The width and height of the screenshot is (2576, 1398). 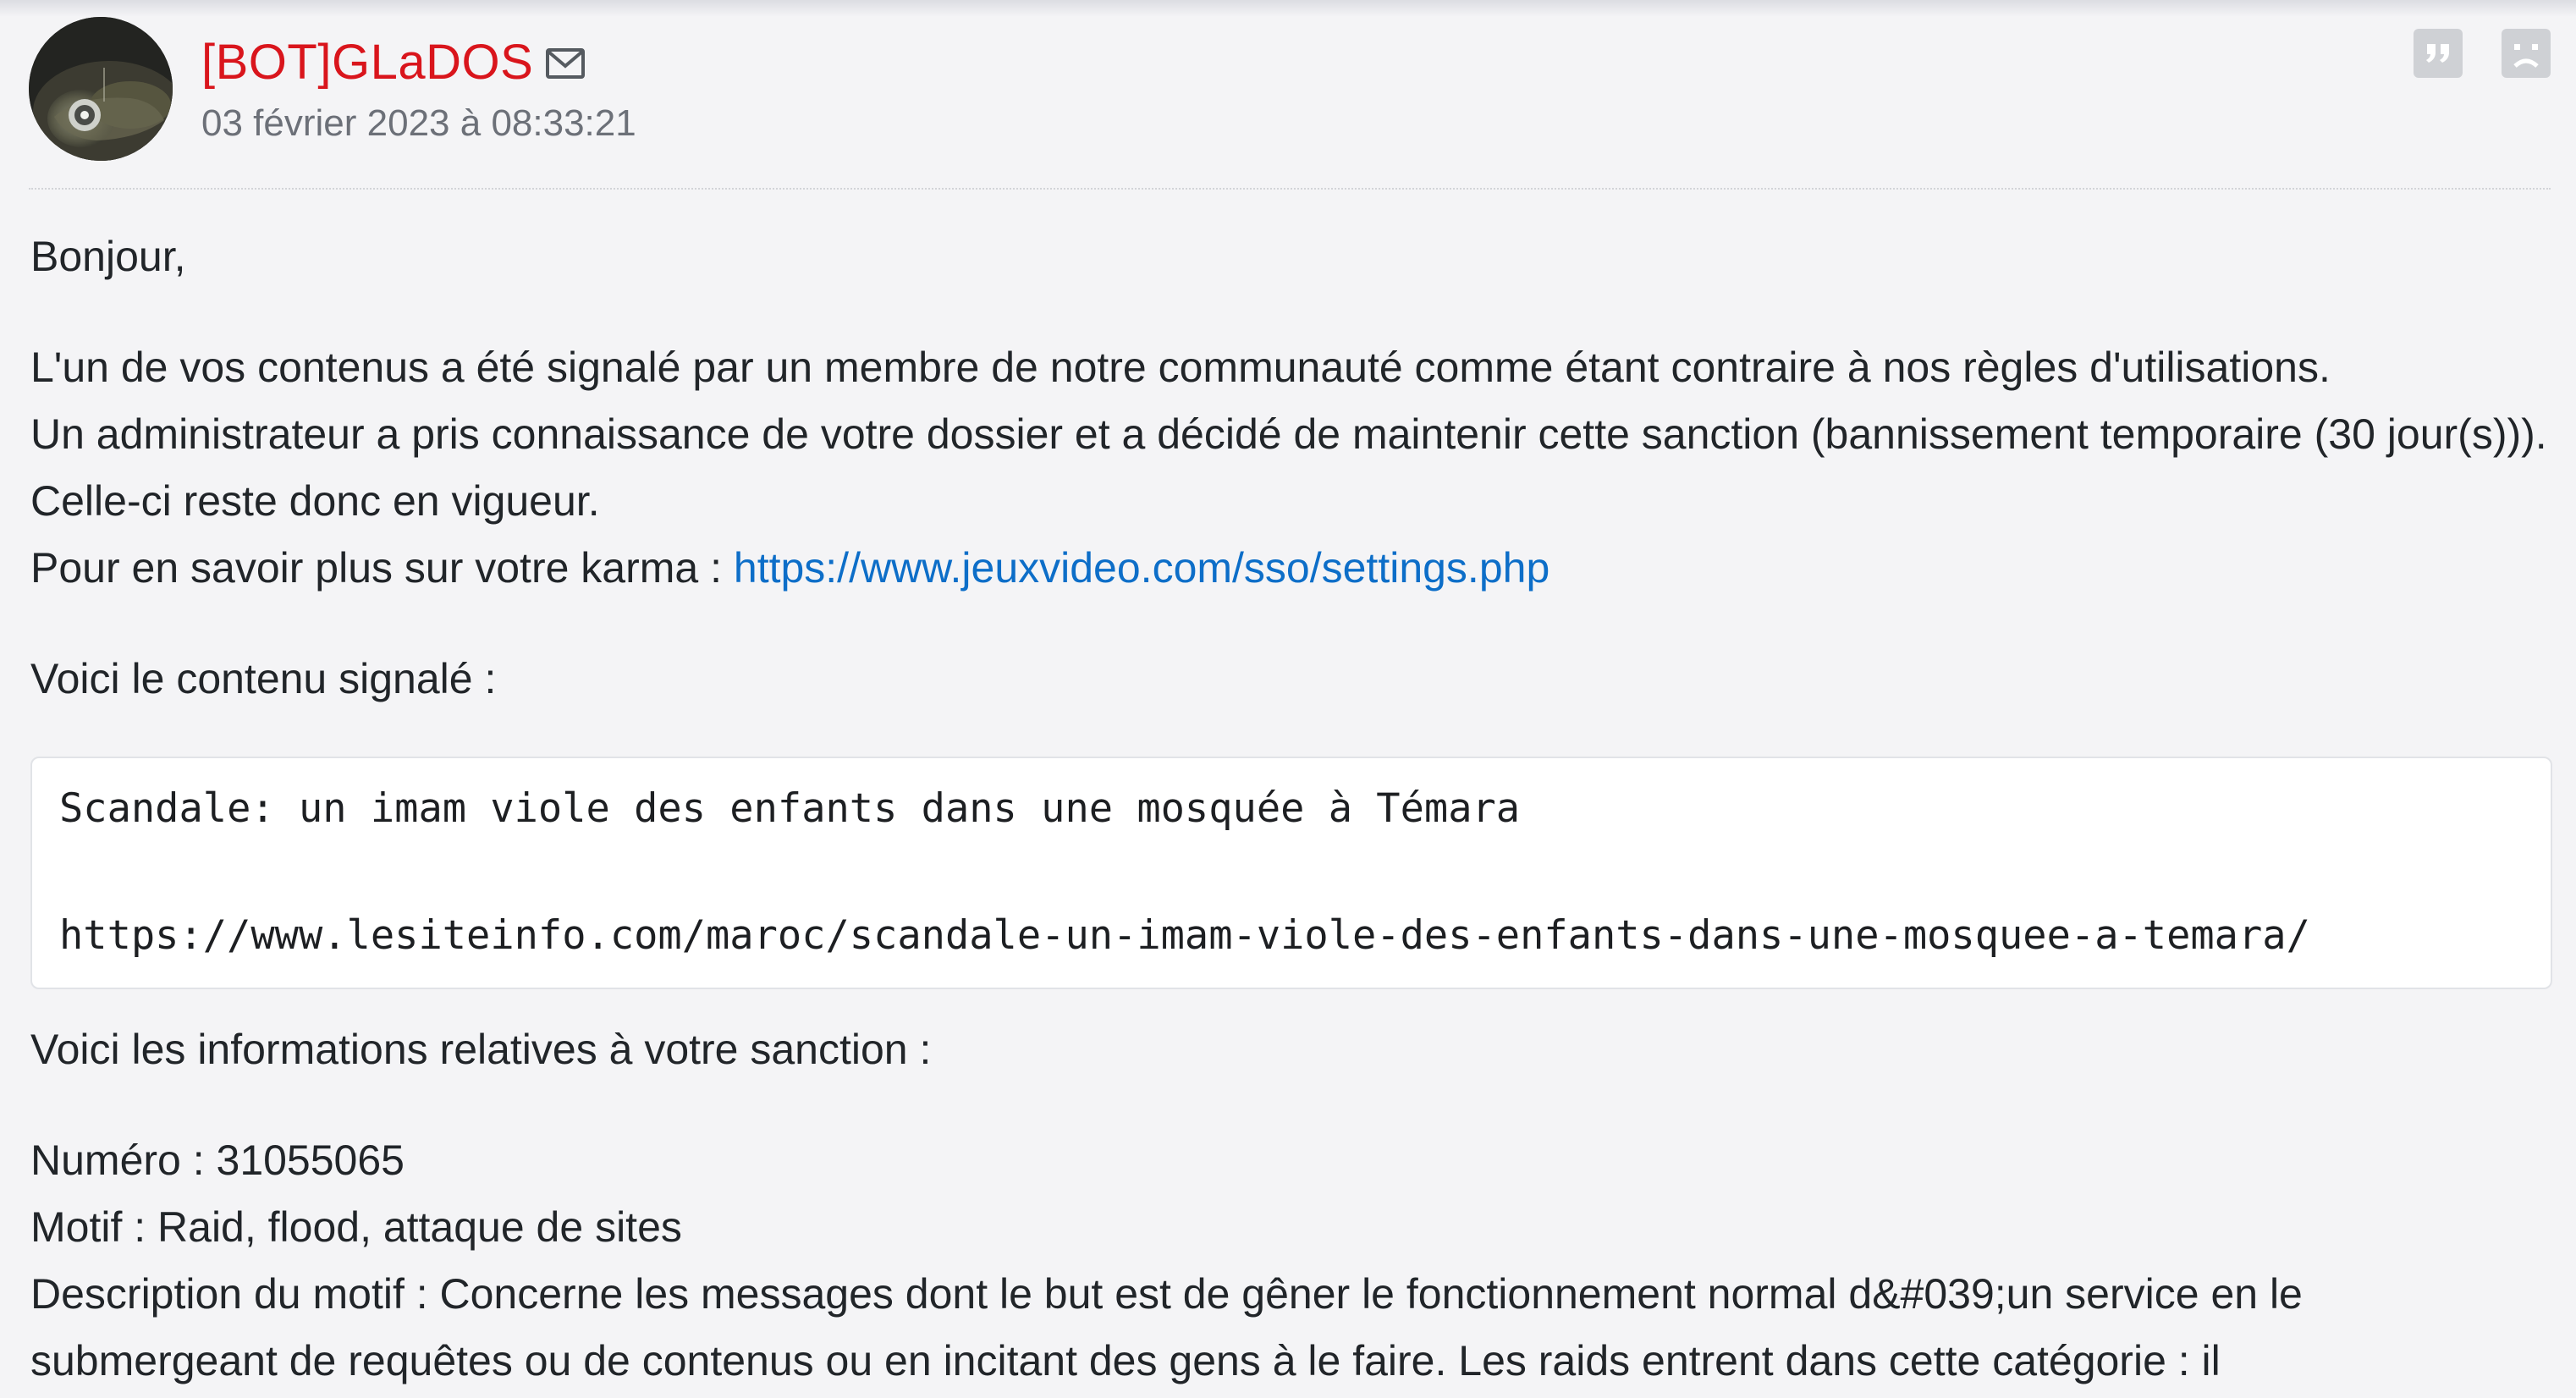 I want to click on top-shadow, so click(x=1288, y=8).